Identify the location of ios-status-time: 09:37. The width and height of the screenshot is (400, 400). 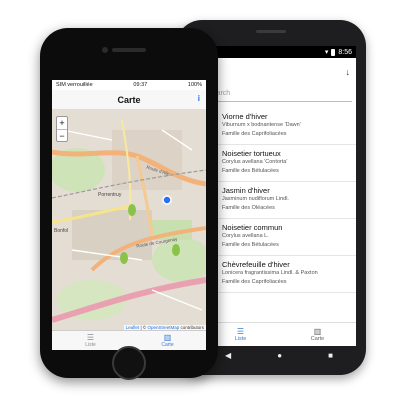
(140, 85).